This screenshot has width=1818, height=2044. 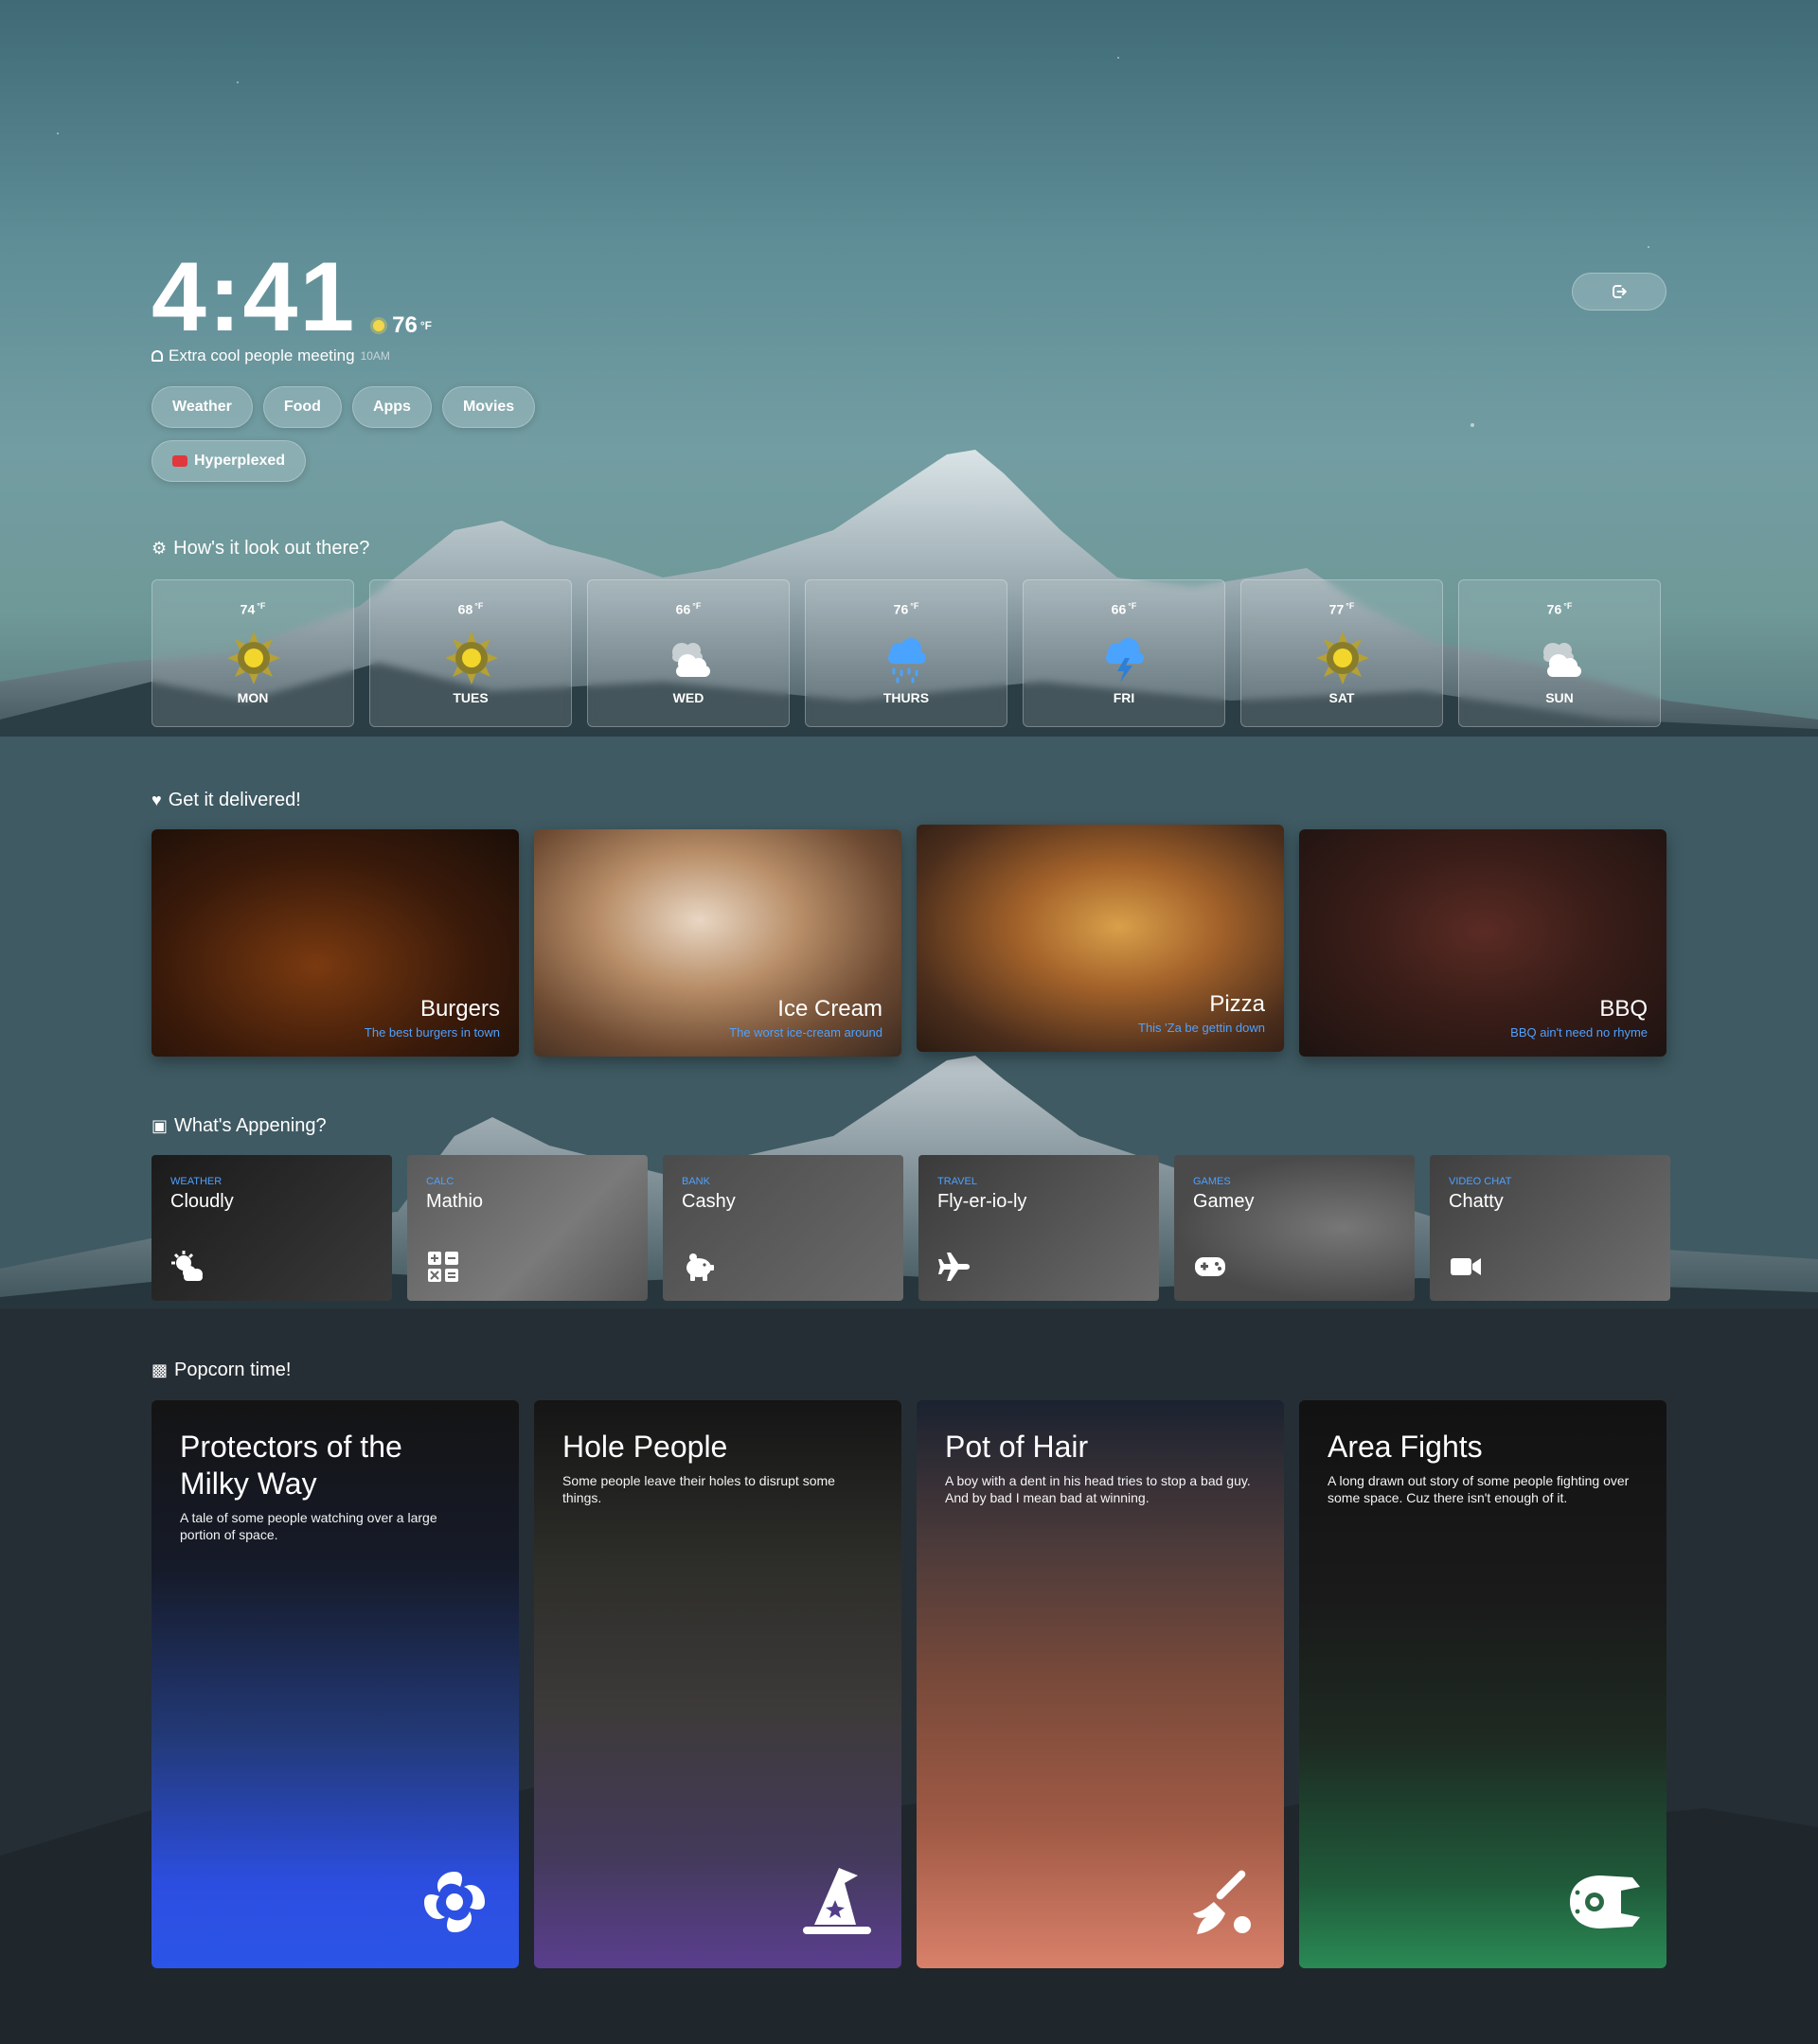 I want to click on app-card-cashy: BANK Cashy, so click(x=783, y=1228).